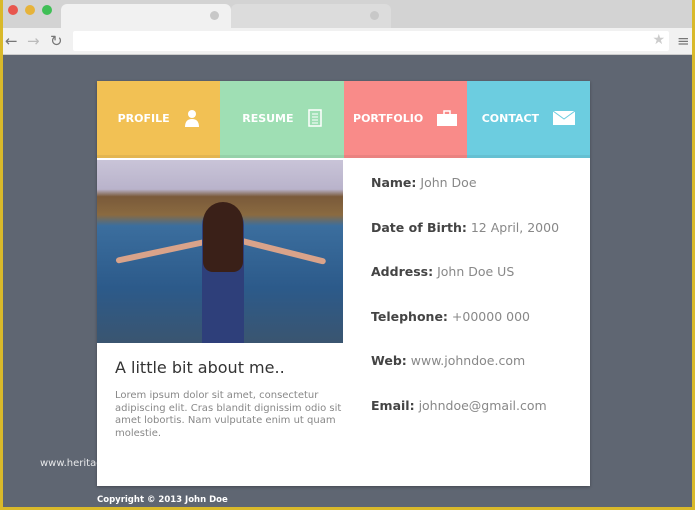 This screenshot has width=695, height=510. Describe the element at coordinates (388, 118) in the screenshot. I see `nav-label: PORTFOLIO` at that location.